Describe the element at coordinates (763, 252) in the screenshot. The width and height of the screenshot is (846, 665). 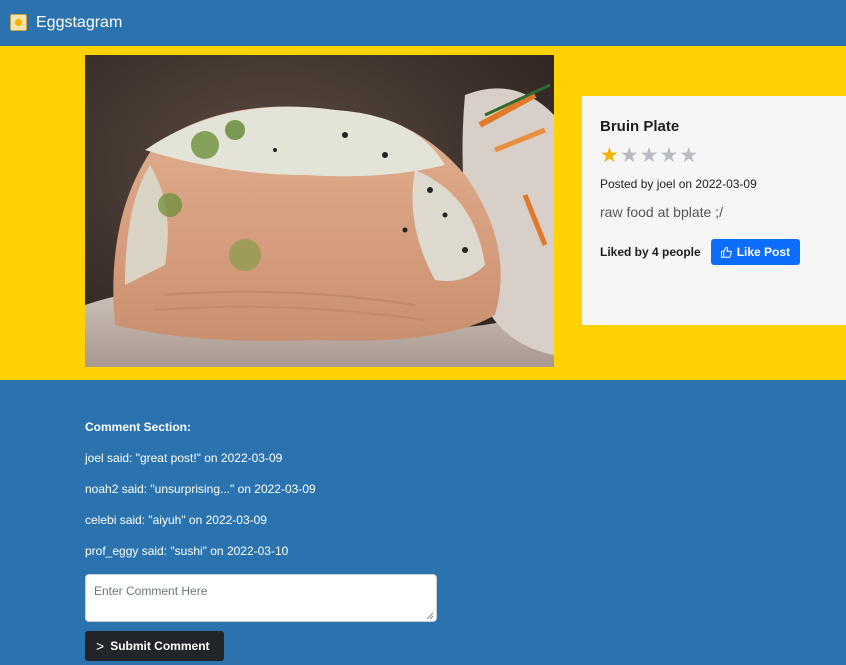
I see `like-post-label: Like Post` at that location.